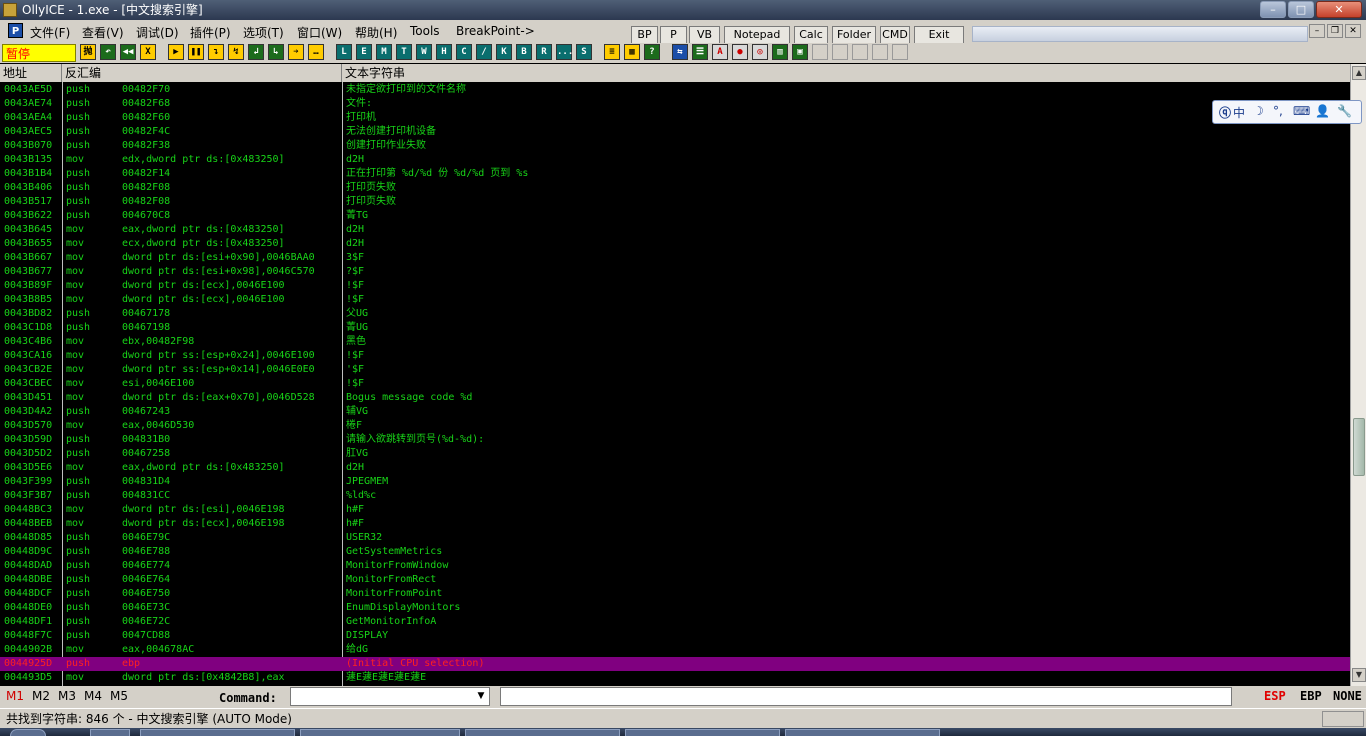 Image resolution: width=1366 pixels, height=736 pixels. I want to click on table-row: 0043B070 push 00482F38 创建打印作业失败, so click(675, 146).